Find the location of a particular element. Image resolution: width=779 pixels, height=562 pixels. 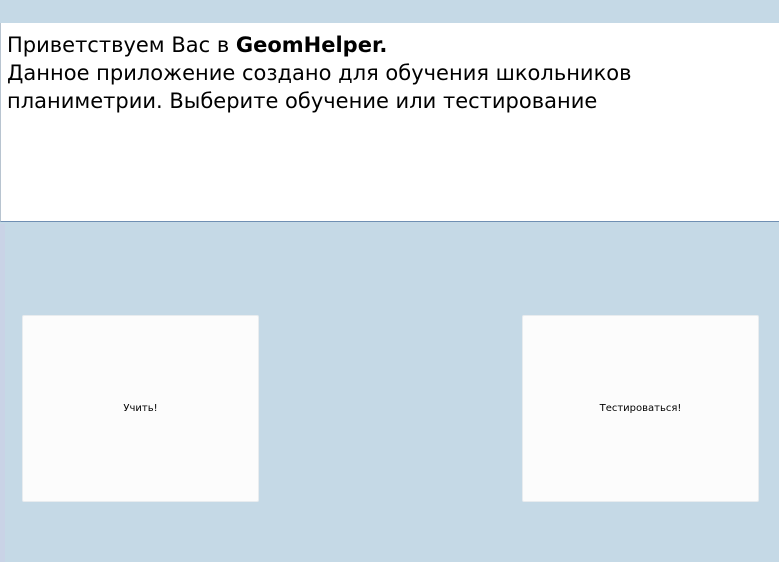

test-button: Тестироваться! is located at coordinates (640, 408).